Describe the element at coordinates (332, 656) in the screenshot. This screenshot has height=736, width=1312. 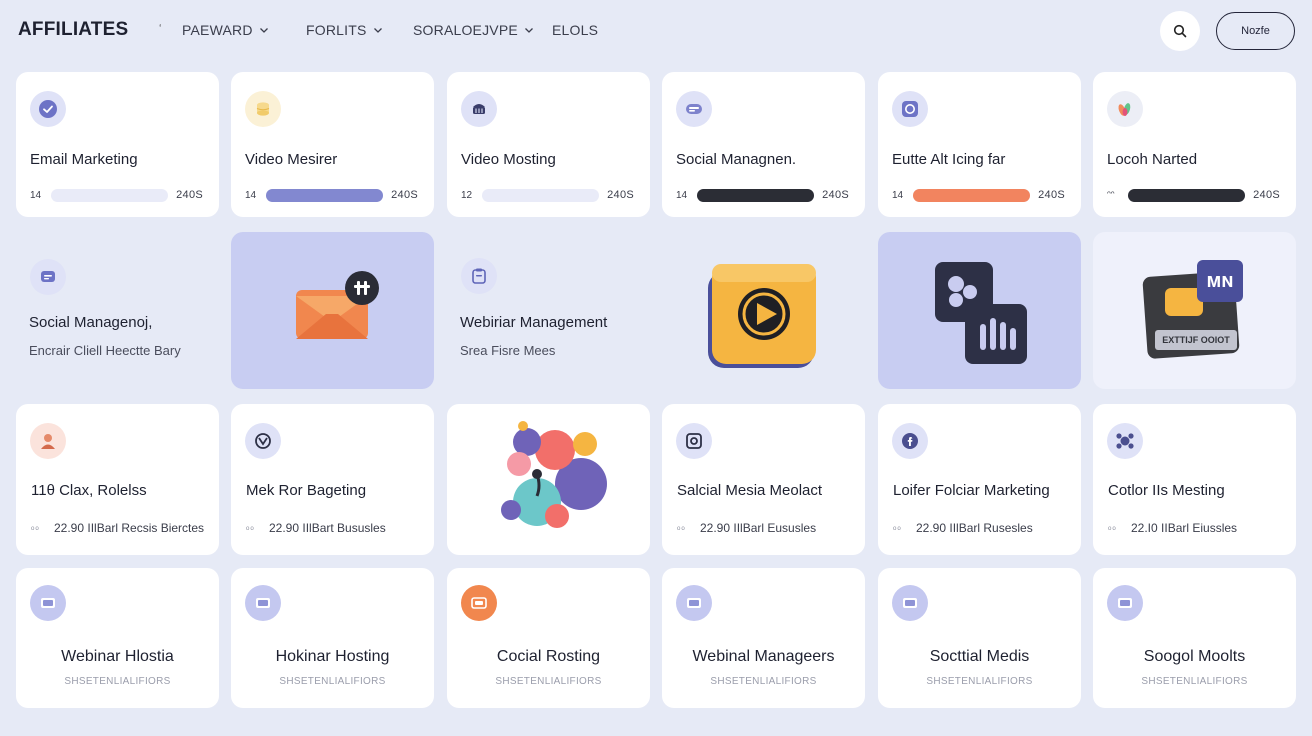
I see `card-title: Hokinar Hosting` at that location.